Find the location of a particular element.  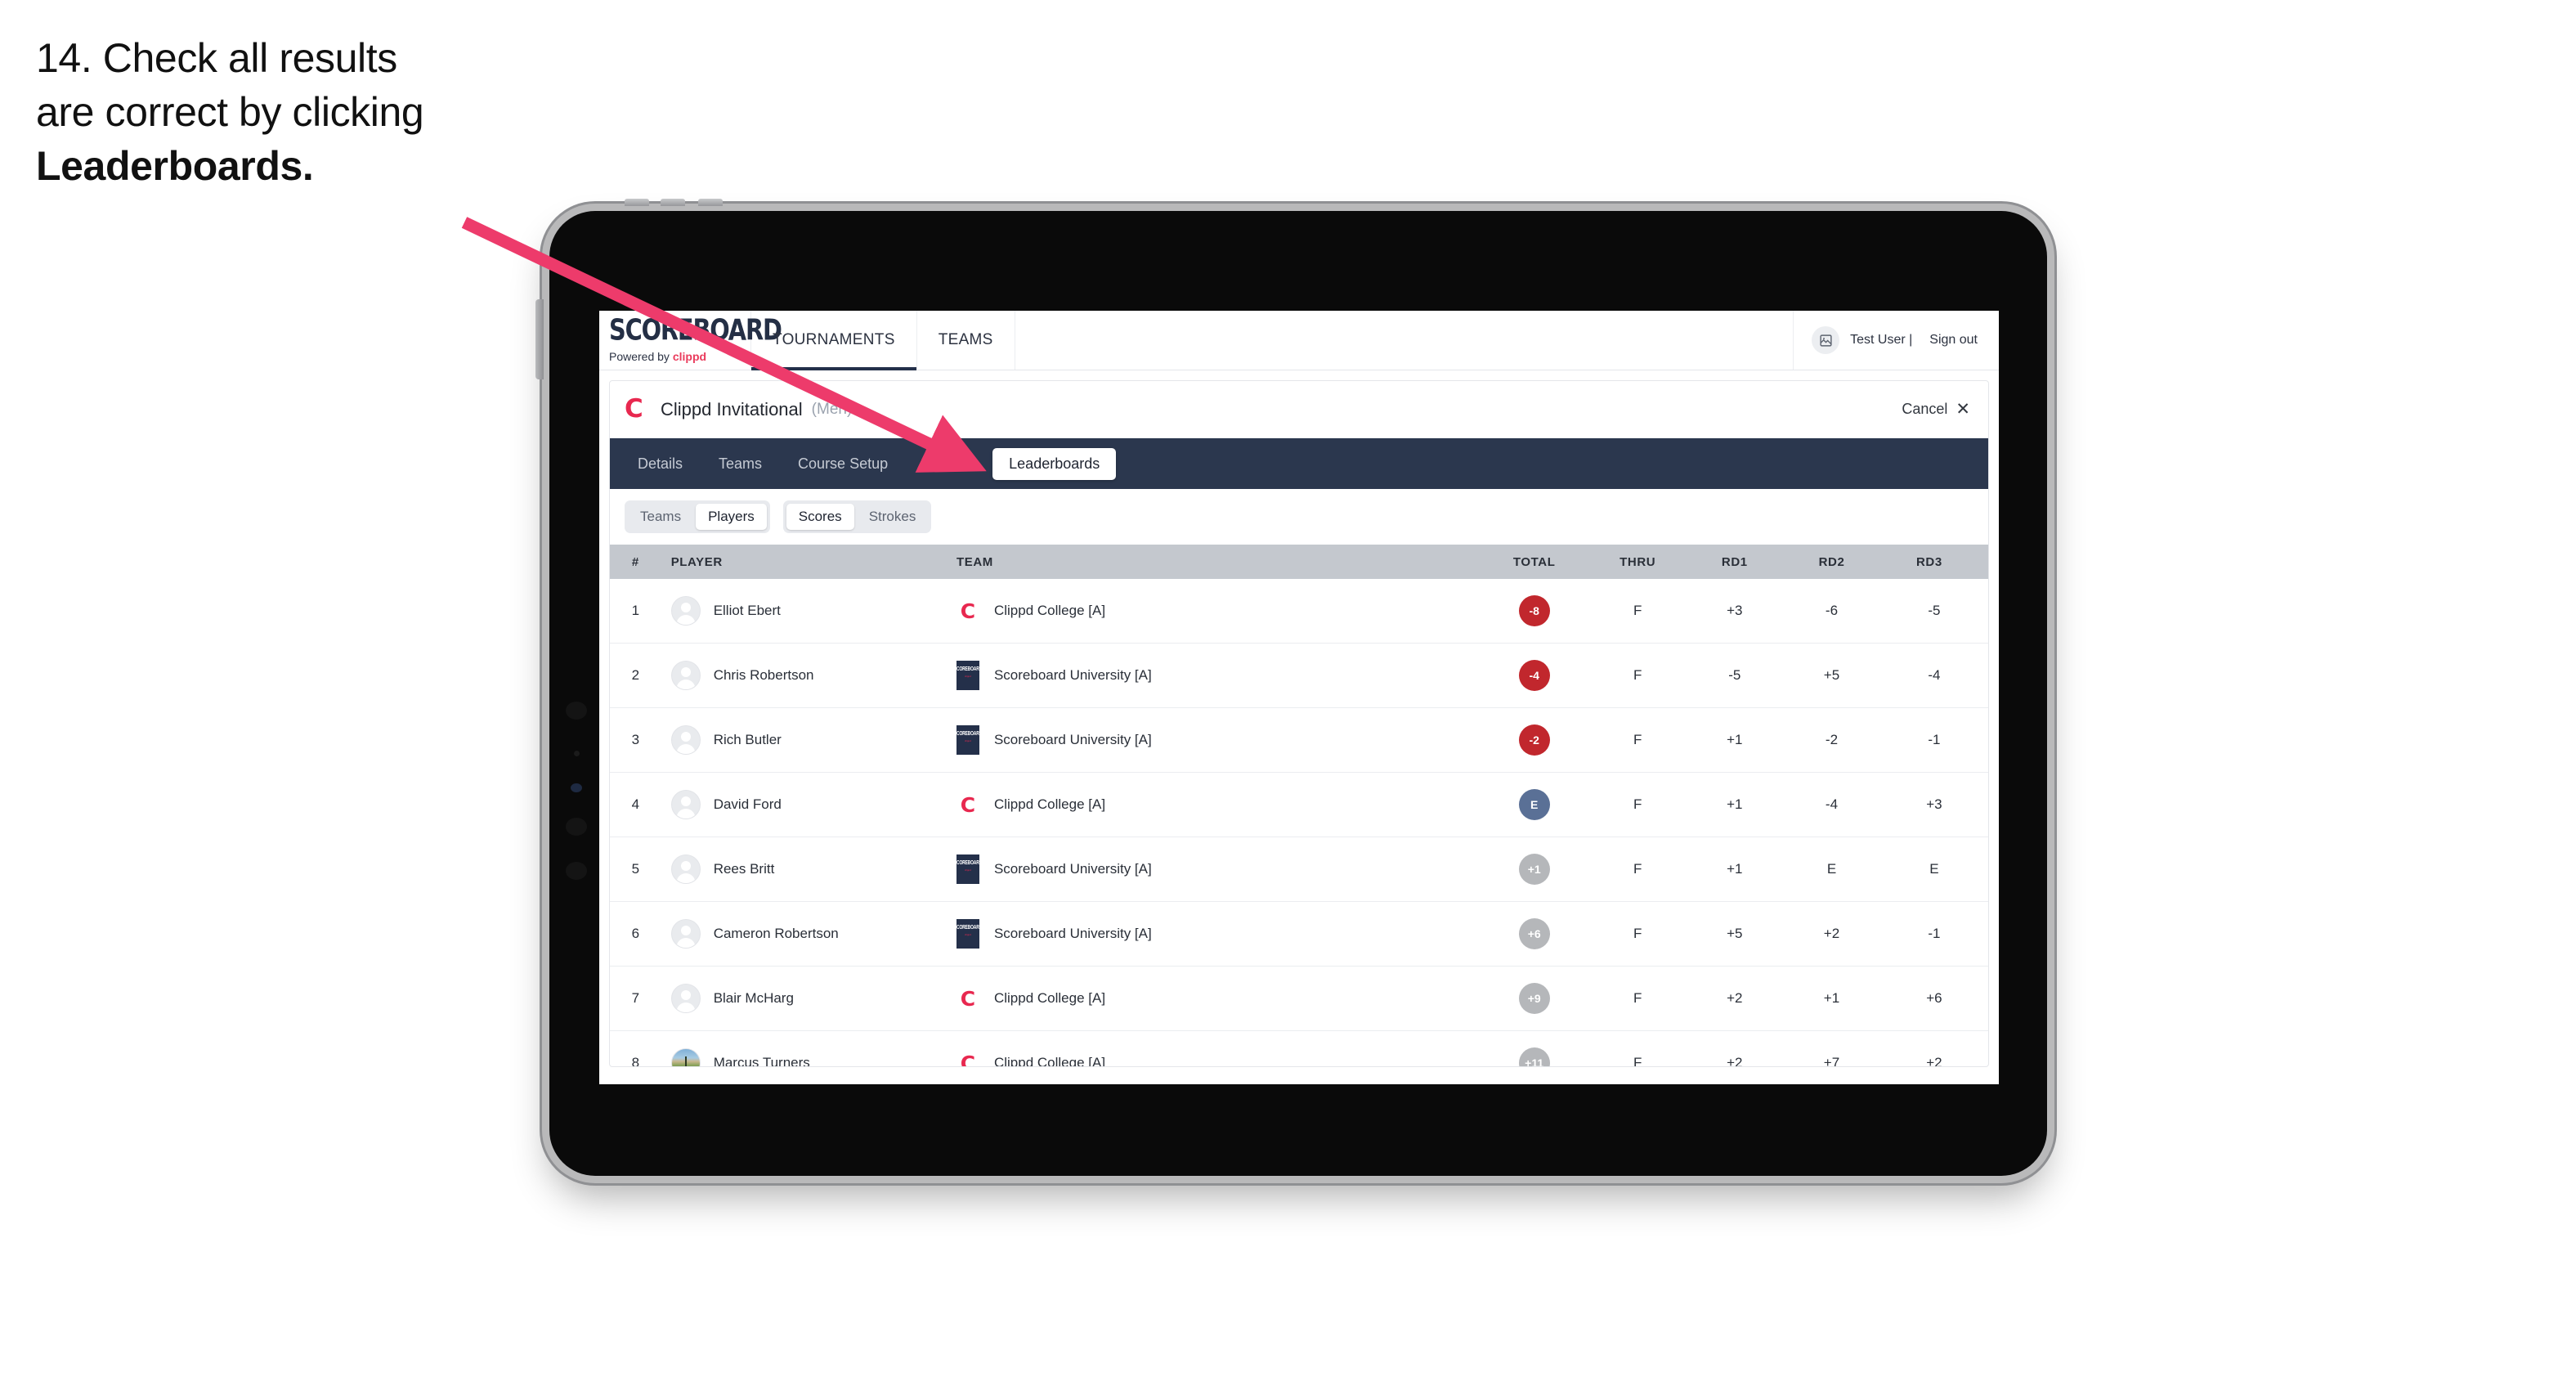

tab-course-setup: Course Setup is located at coordinates (843, 464).